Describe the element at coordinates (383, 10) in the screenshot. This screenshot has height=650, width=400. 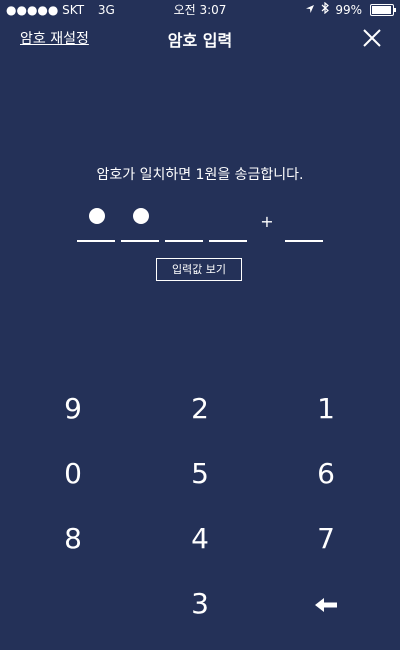
I see `battery-icon` at that location.